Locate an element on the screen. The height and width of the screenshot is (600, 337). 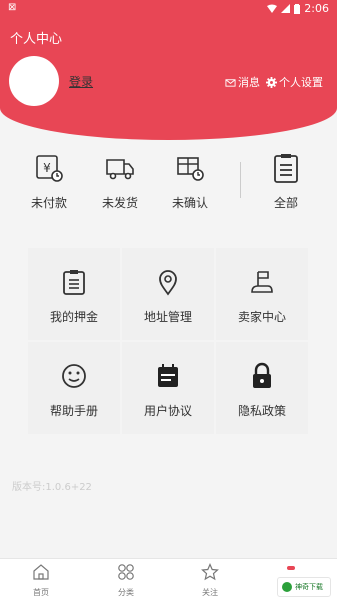
order-divider is located at coordinates (240, 180).